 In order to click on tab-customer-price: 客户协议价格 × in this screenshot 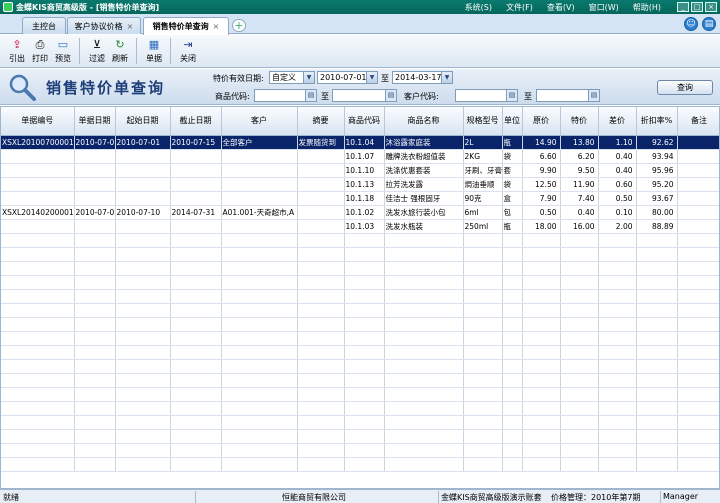, I will do `click(104, 25)`.